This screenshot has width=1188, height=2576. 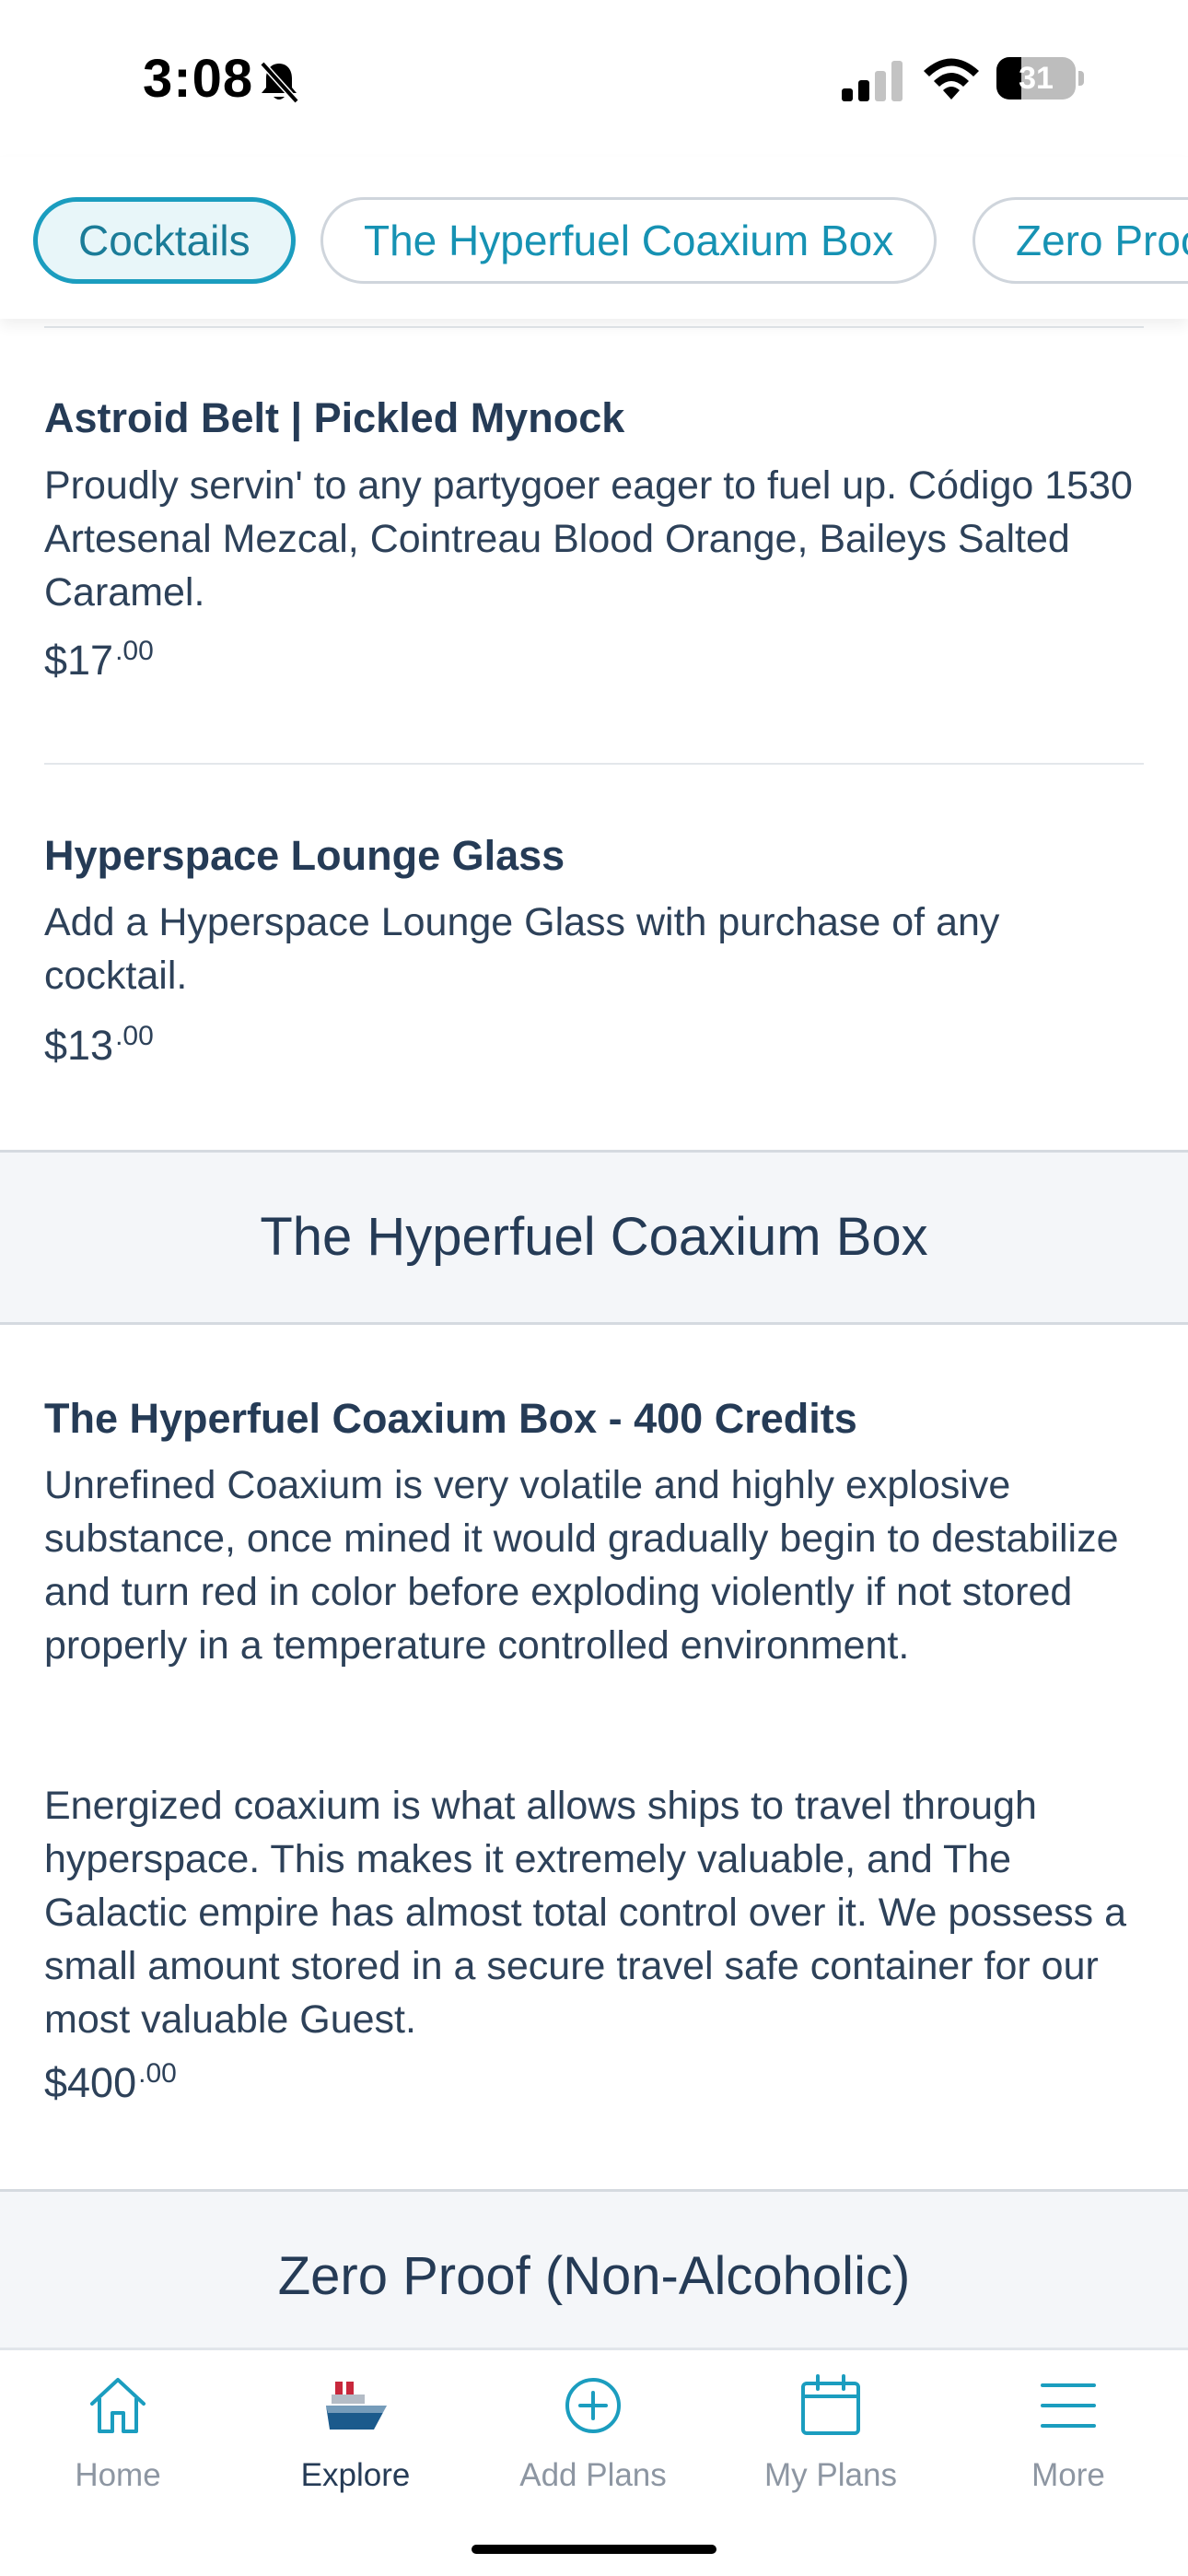 I want to click on tab-cocktails: Cocktails, so click(x=164, y=240).